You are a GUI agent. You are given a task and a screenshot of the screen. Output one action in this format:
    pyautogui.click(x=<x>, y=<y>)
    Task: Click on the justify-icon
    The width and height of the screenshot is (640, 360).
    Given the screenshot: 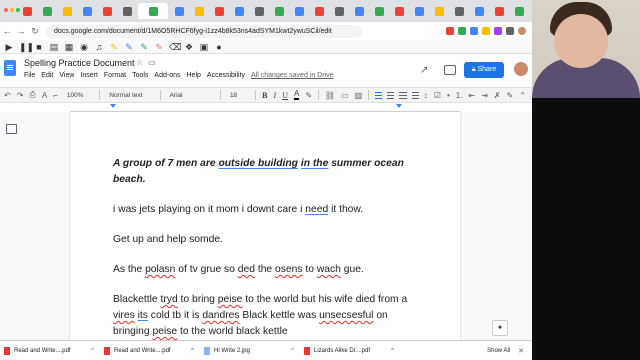 What is the action you would take?
    pyautogui.click(x=415, y=95)
    